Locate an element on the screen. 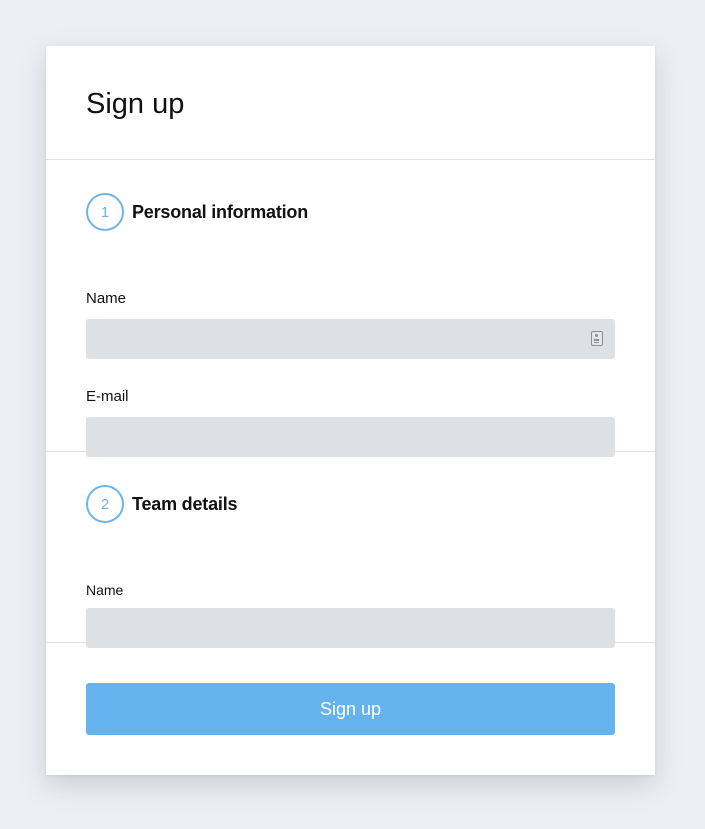 The image size is (705, 829). sign-up-button: Sign up is located at coordinates (350, 709).